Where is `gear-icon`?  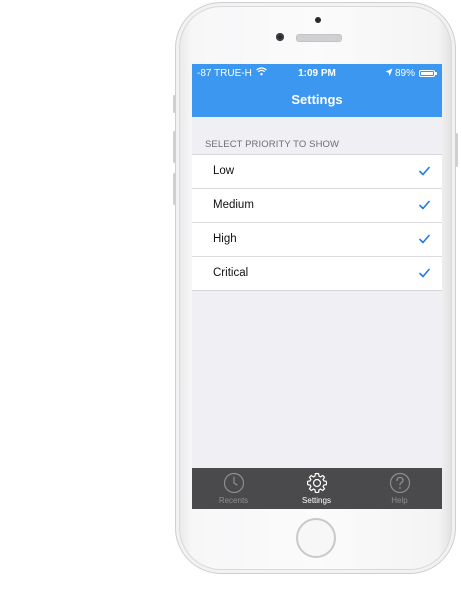 gear-icon is located at coordinates (317, 483).